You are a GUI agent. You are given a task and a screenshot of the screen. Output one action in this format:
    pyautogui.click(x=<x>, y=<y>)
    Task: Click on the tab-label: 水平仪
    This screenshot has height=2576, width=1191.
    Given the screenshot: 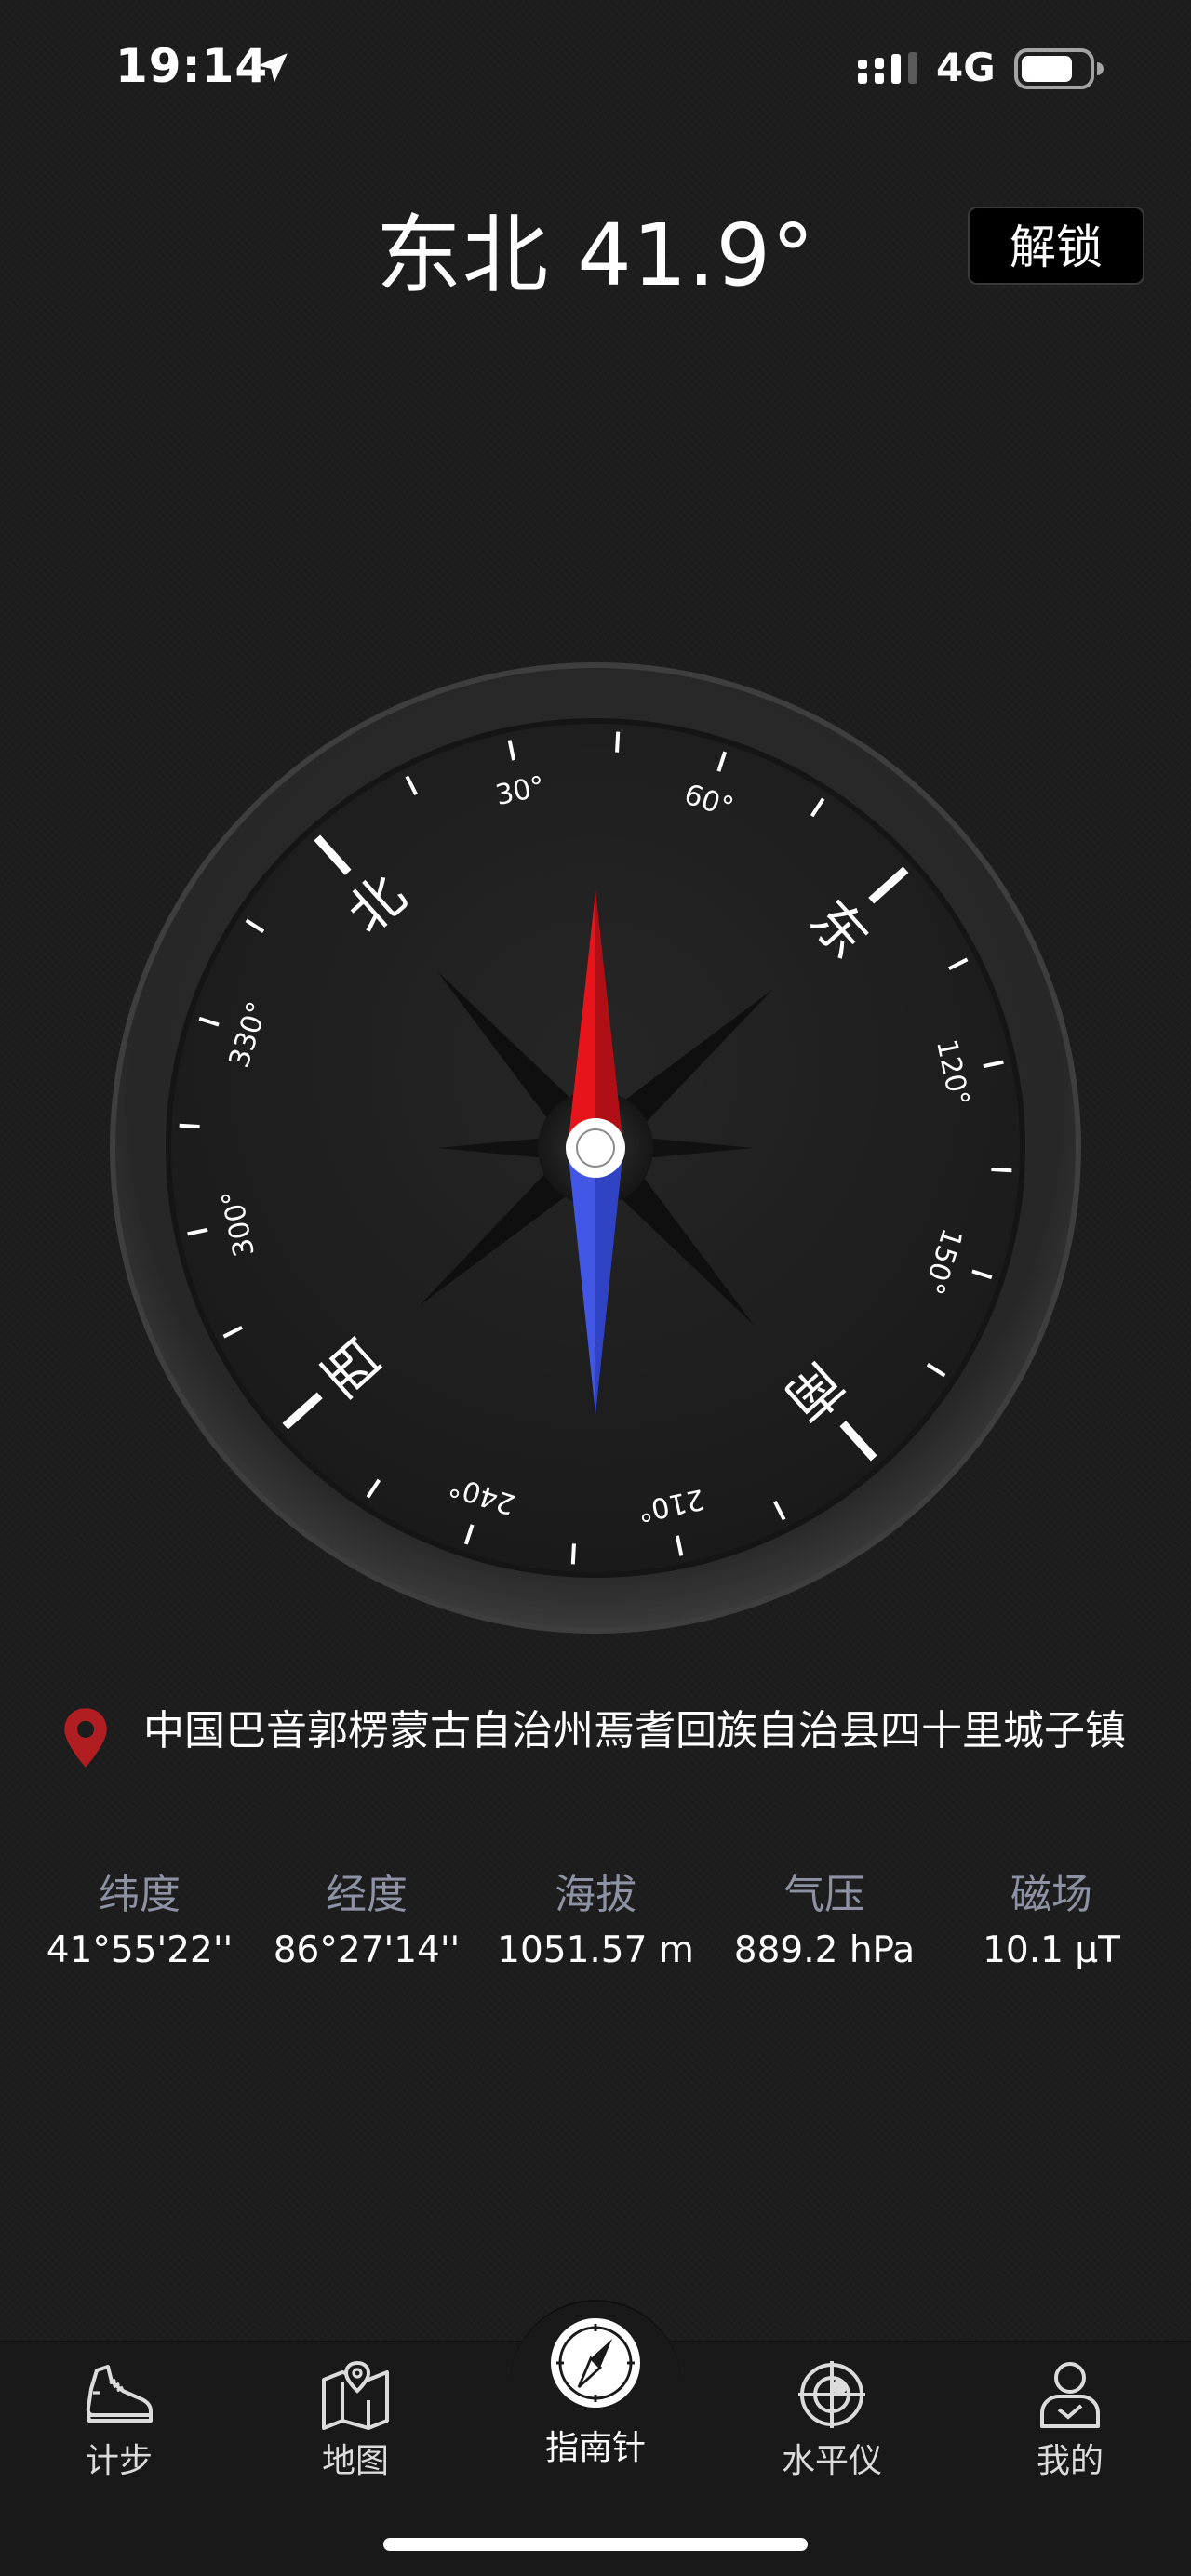 What is the action you would take?
    pyautogui.click(x=831, y=2461)
    